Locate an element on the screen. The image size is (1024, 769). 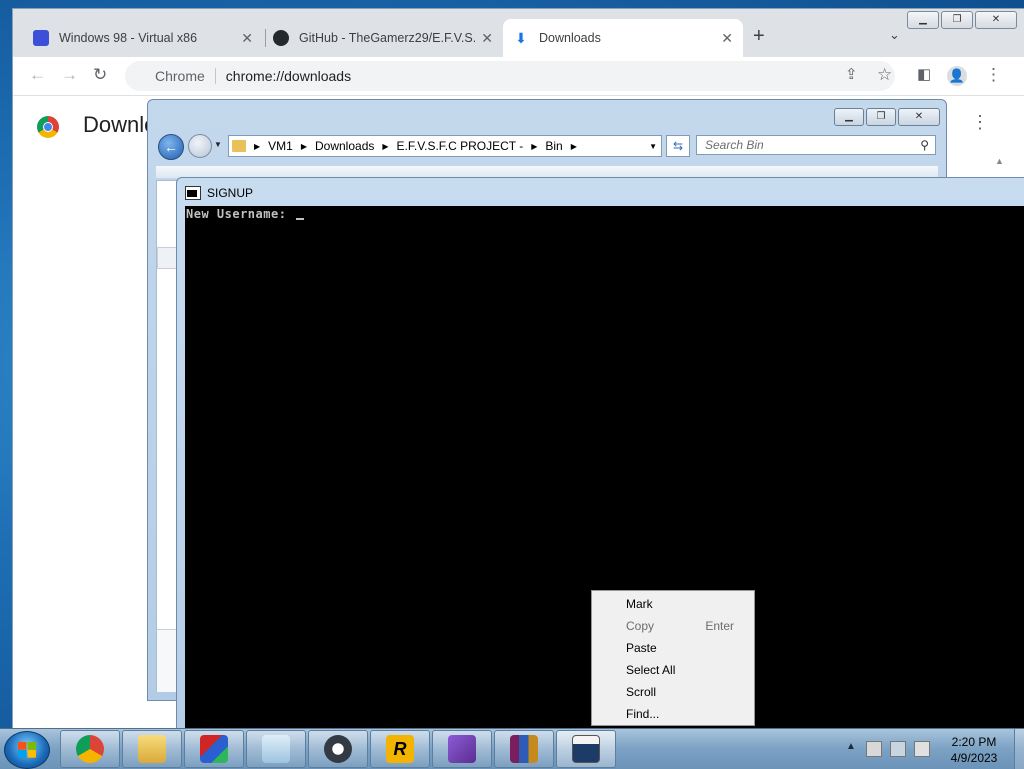
refresh-icon: ⇆ is located at coordinates (678, 146).